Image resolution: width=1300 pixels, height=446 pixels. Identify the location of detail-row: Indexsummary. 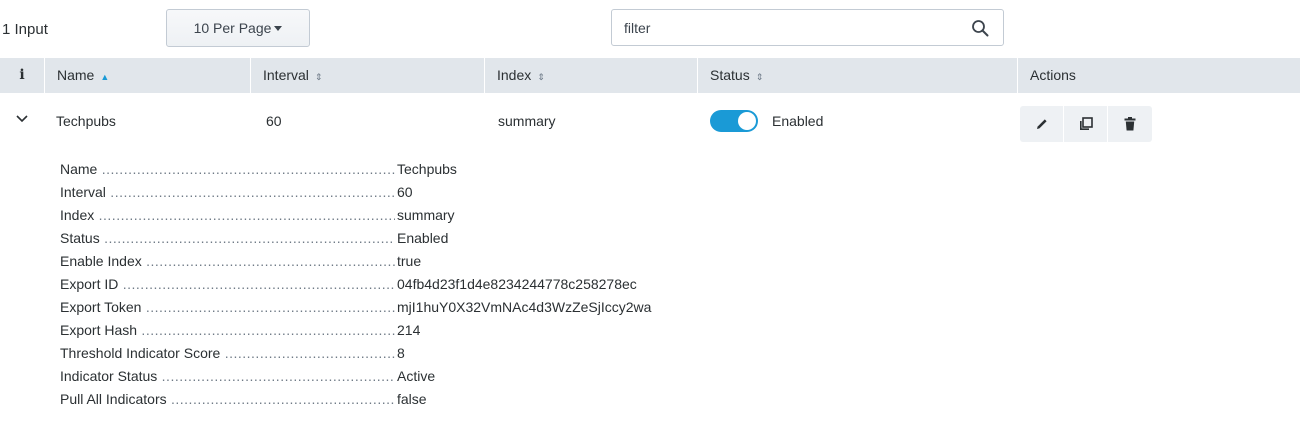
(410, 215).